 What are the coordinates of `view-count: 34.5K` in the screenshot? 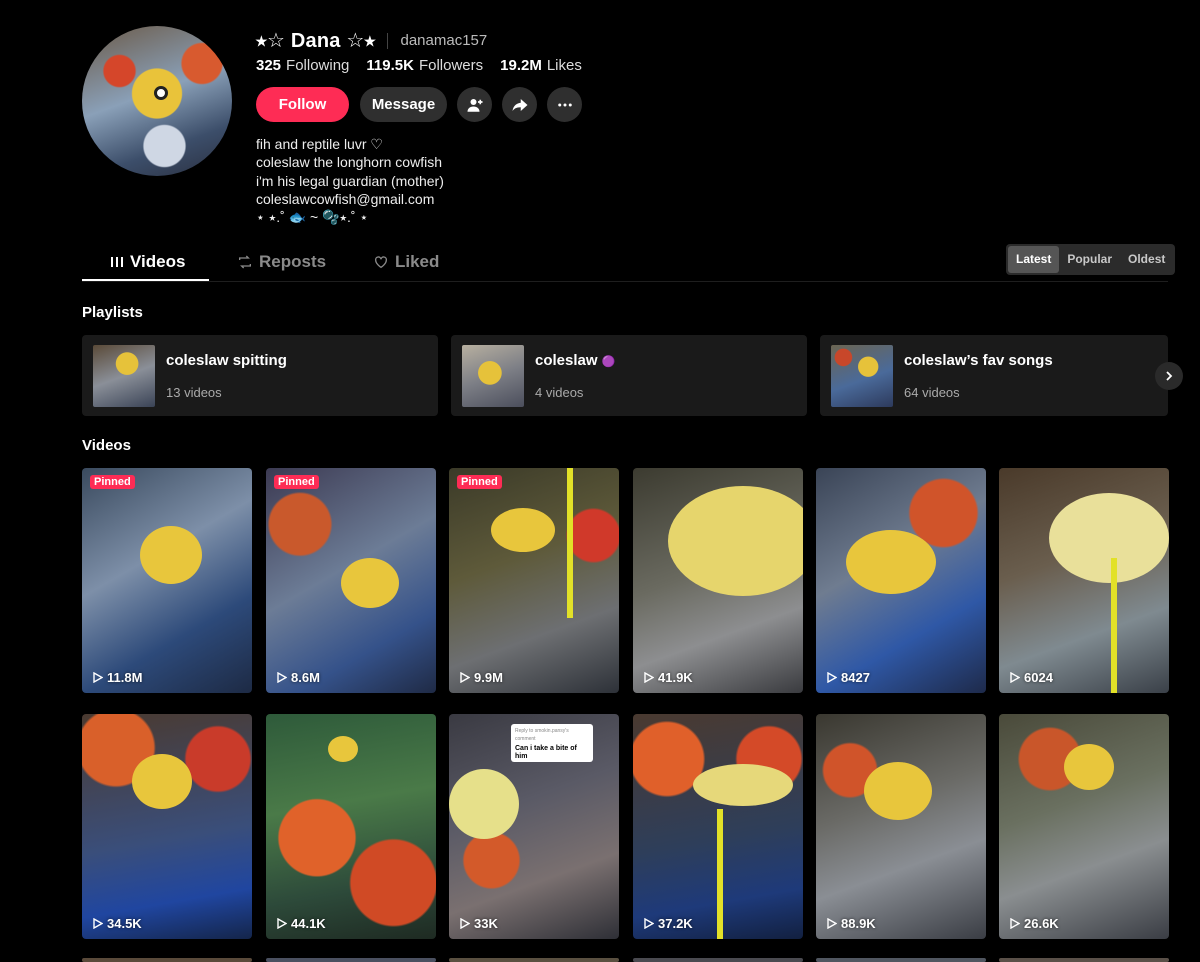 It's located at (117, 923).